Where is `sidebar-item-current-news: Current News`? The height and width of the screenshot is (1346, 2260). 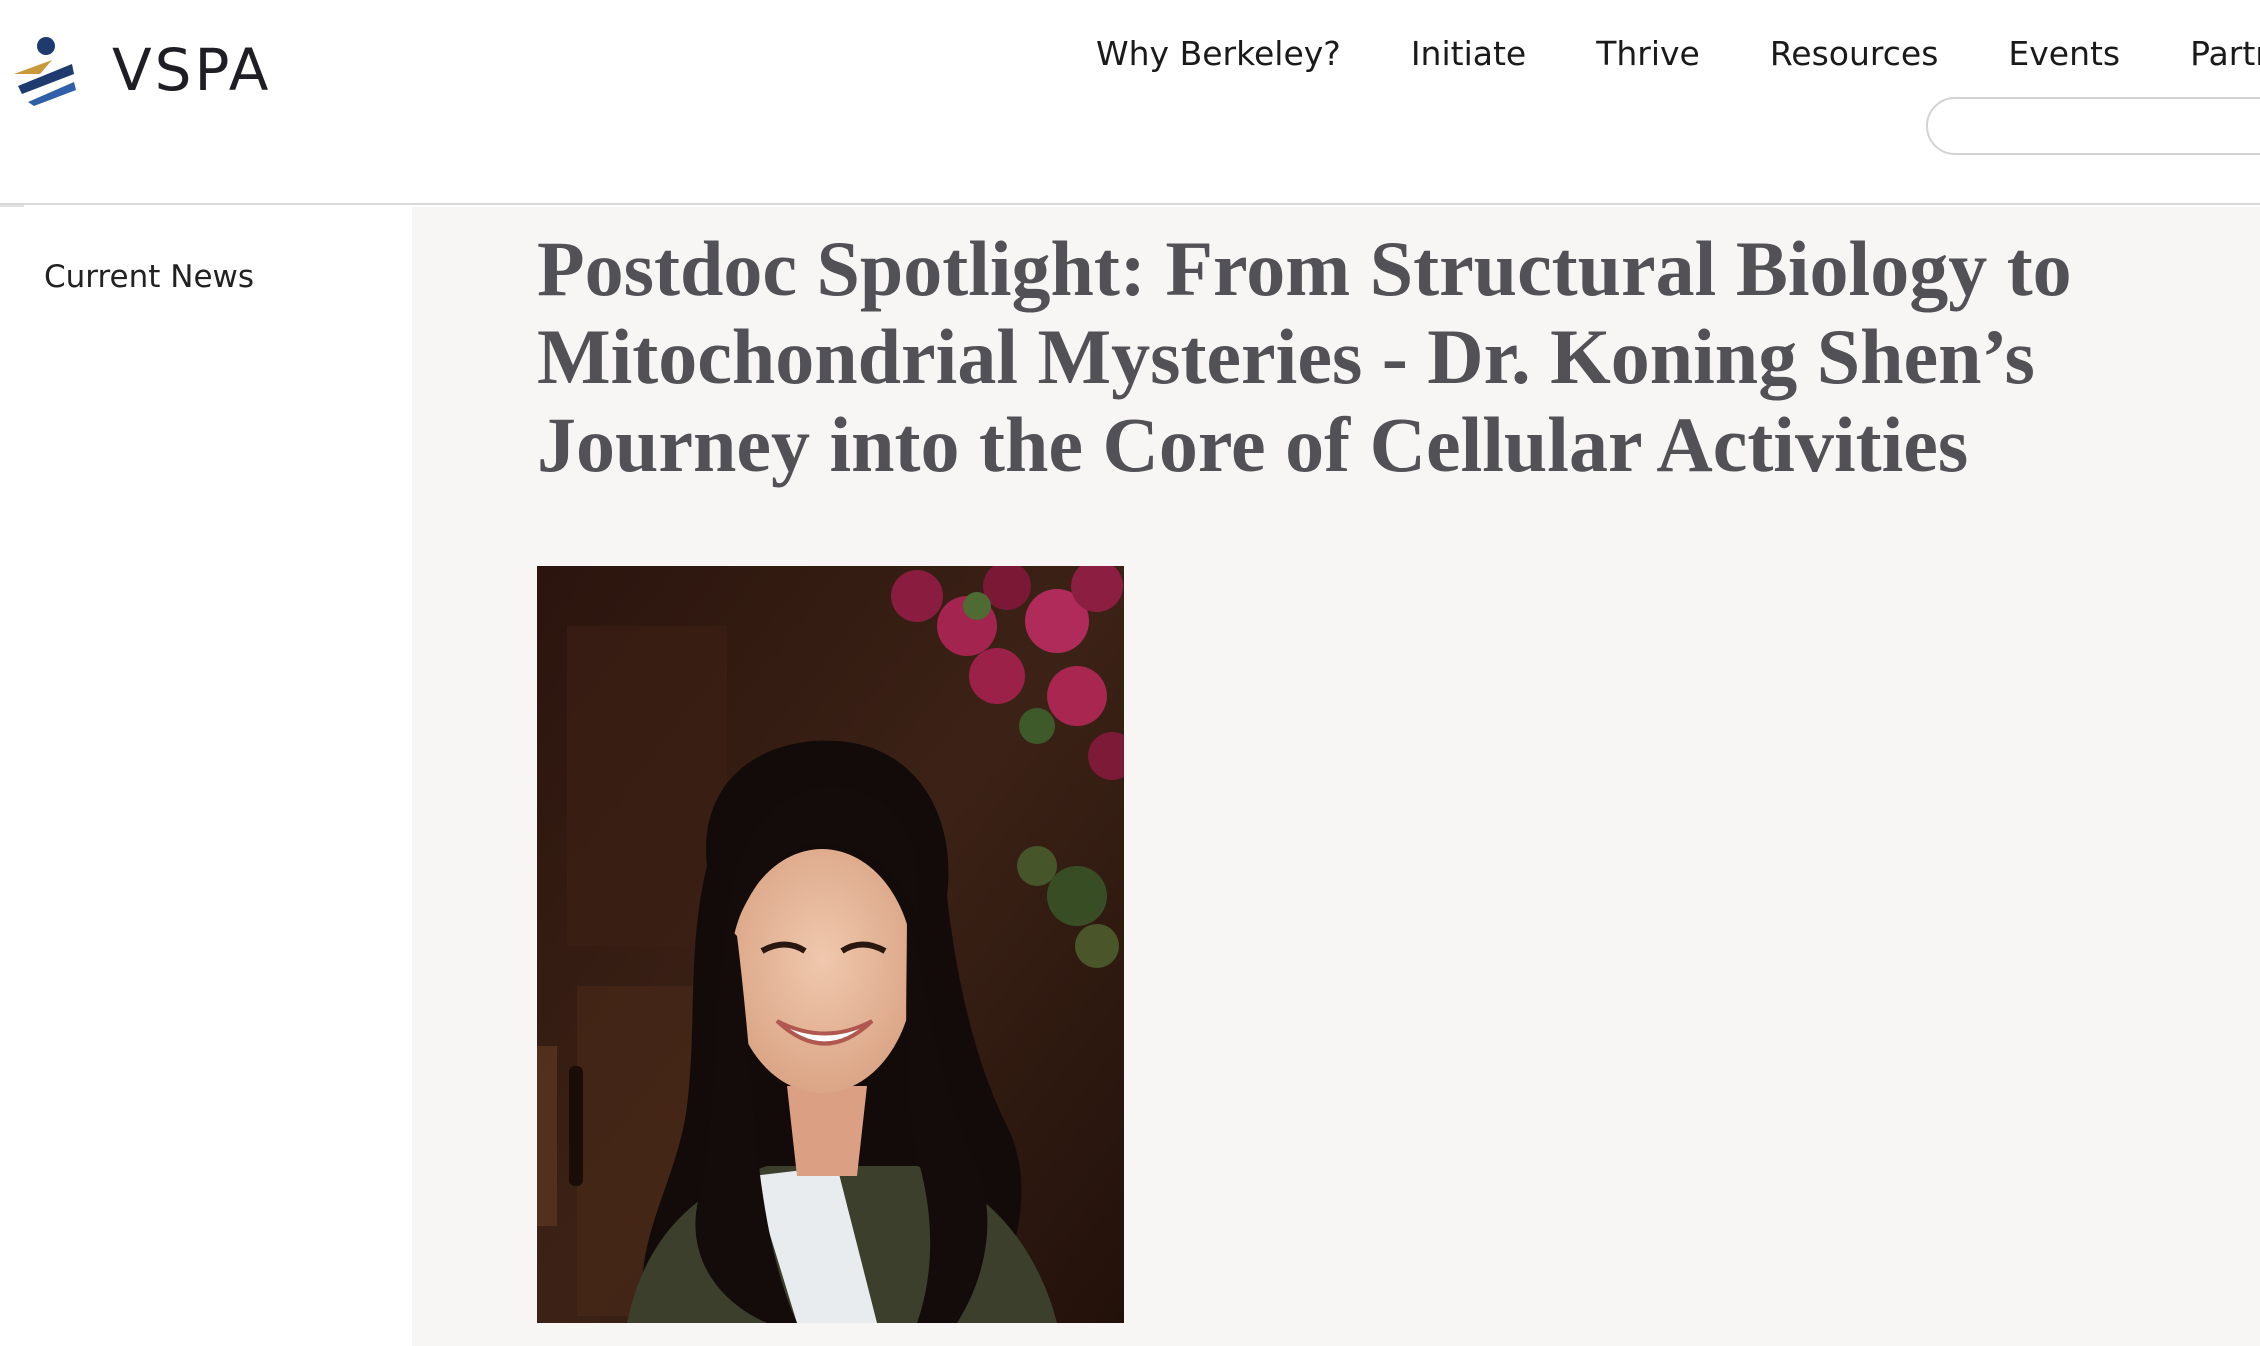 sidebar-item-current-news: Current News is located at coordinates (149, 277).